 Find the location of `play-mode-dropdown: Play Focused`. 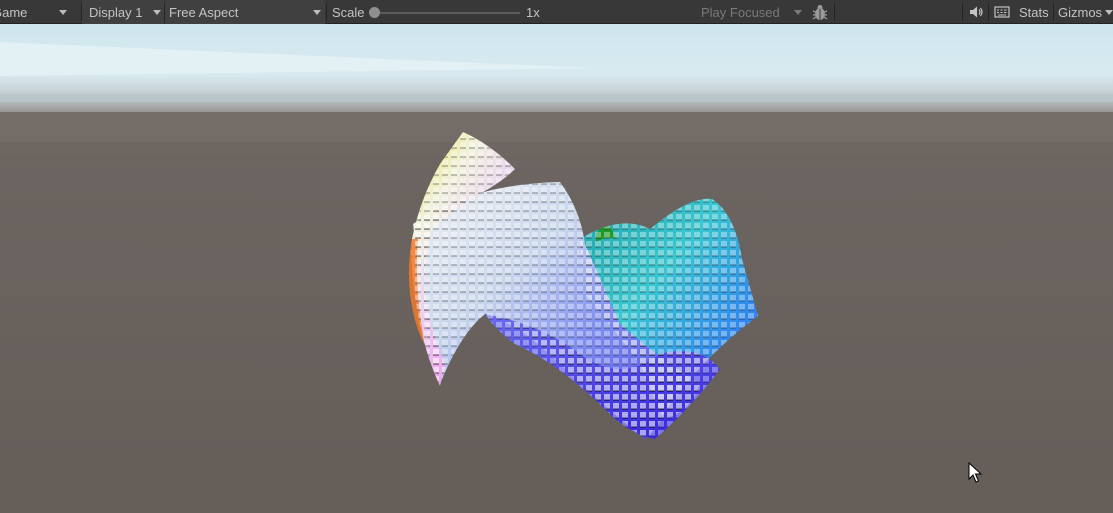

play-mode-dropdown: Play Focused is located at coordinates (754, 12).